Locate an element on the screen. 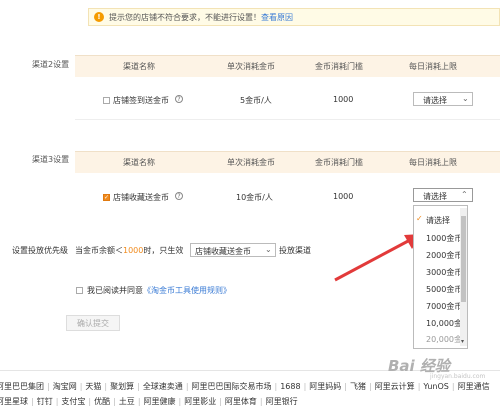 The height and width of the screenshot is (407, 500). view-reason-link: 查看原因 is located at coordinates (277, 17).